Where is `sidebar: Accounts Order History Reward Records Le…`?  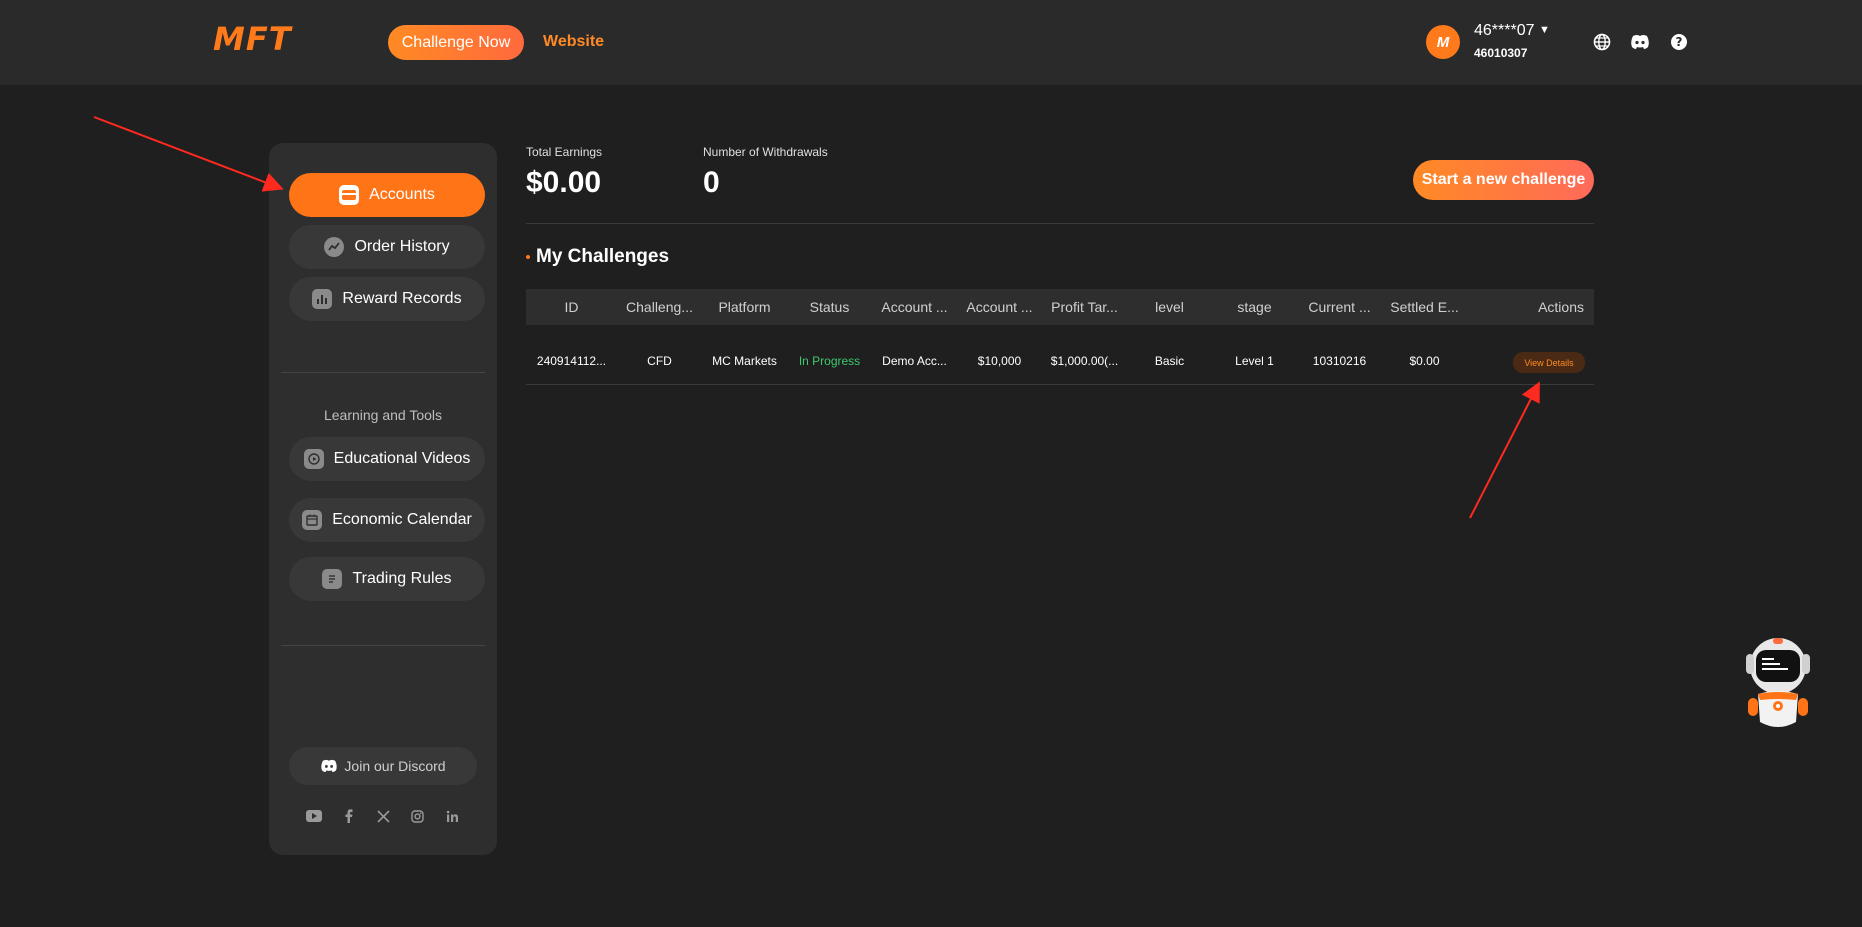 sidebar: Accounts Order History Reward Records Le… is located at coordinates (383, 499).